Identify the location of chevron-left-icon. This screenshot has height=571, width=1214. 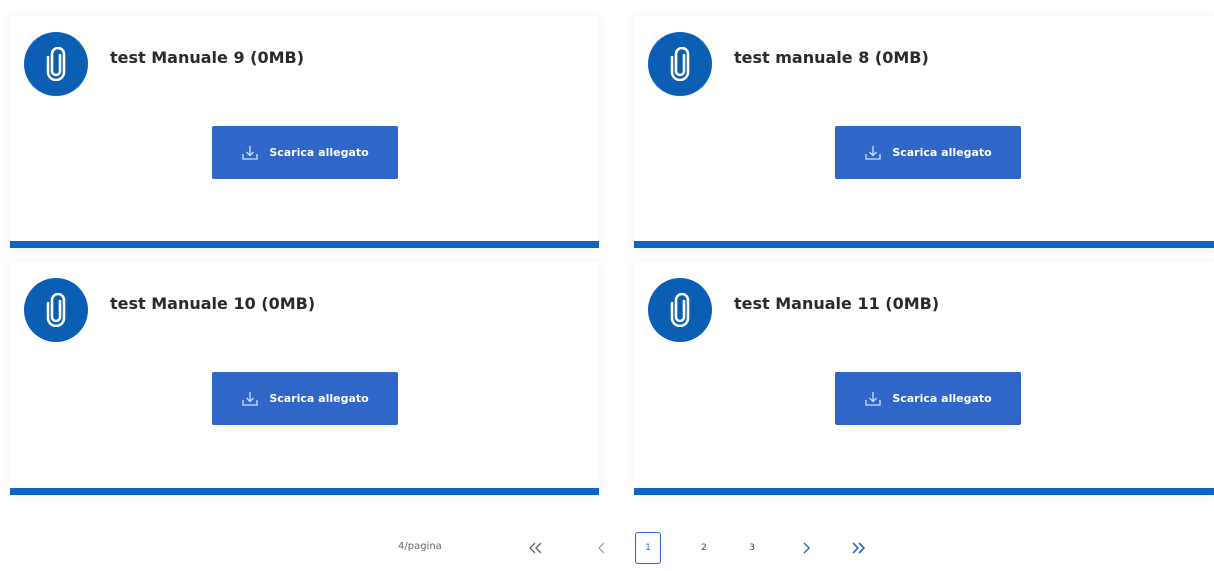
(601, 548).